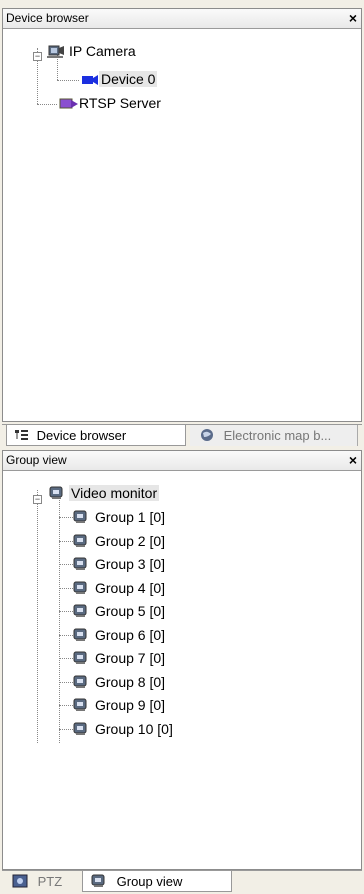 The image size is (364, 894). What do you see at coordinates (50, 881) in the screenshot?
I see `tab-ptz-label: PTZ` at bounding box center [50, 881].